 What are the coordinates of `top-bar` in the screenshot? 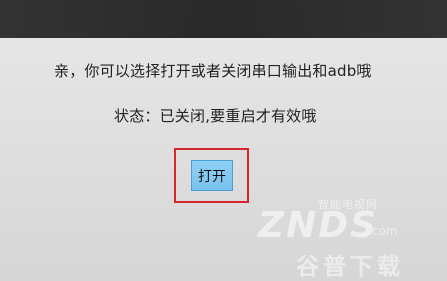 It's located at (223, 19).